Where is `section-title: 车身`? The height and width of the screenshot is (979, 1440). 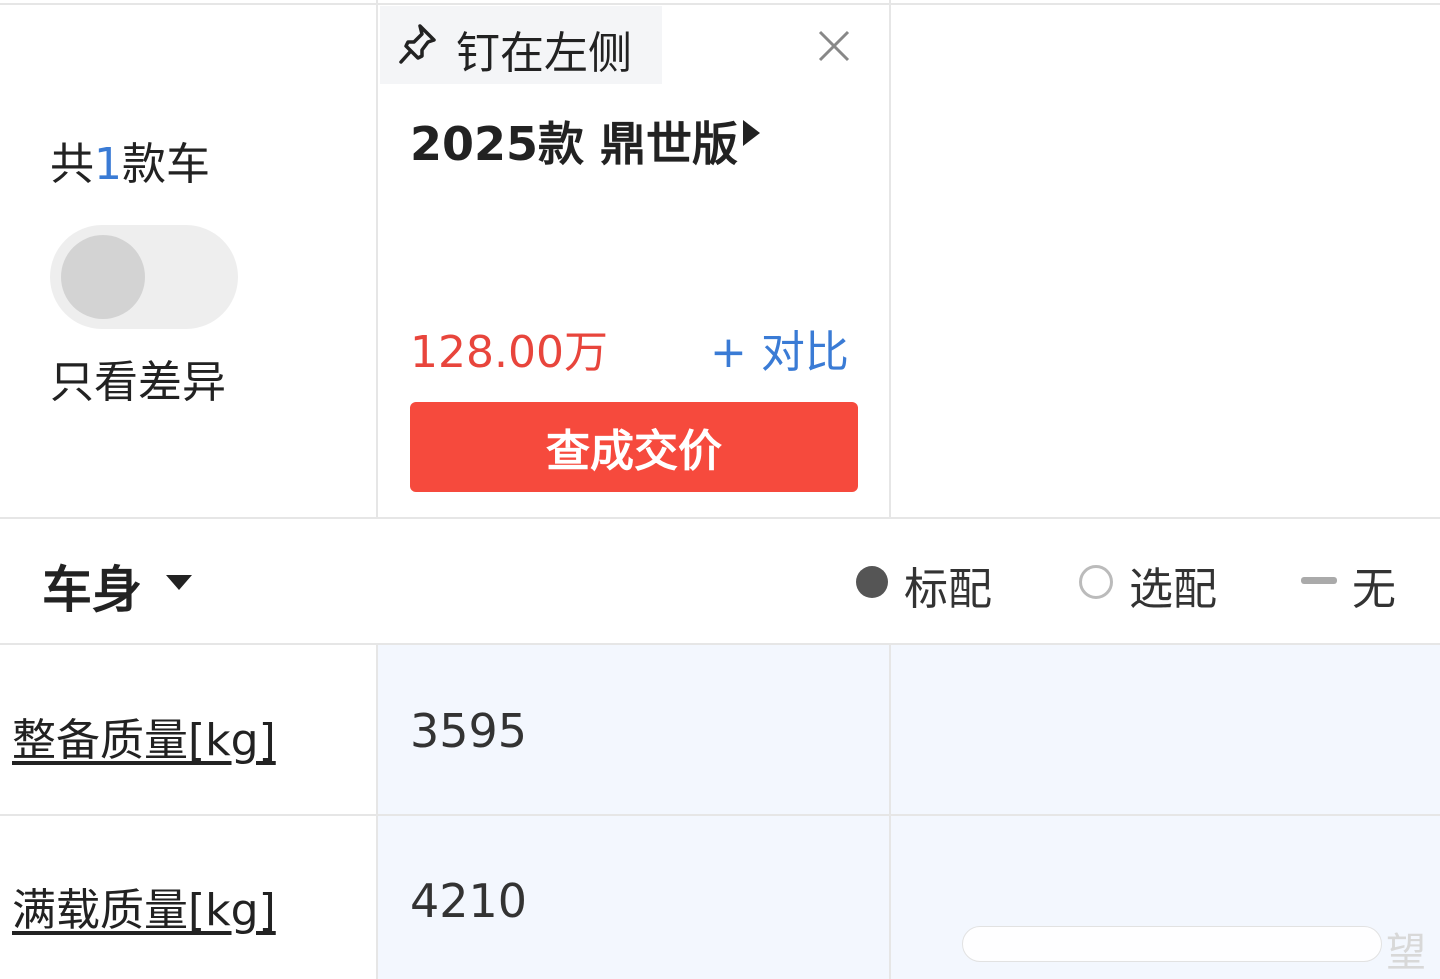 section-title: 车身 is located at coordinates (92, 586).